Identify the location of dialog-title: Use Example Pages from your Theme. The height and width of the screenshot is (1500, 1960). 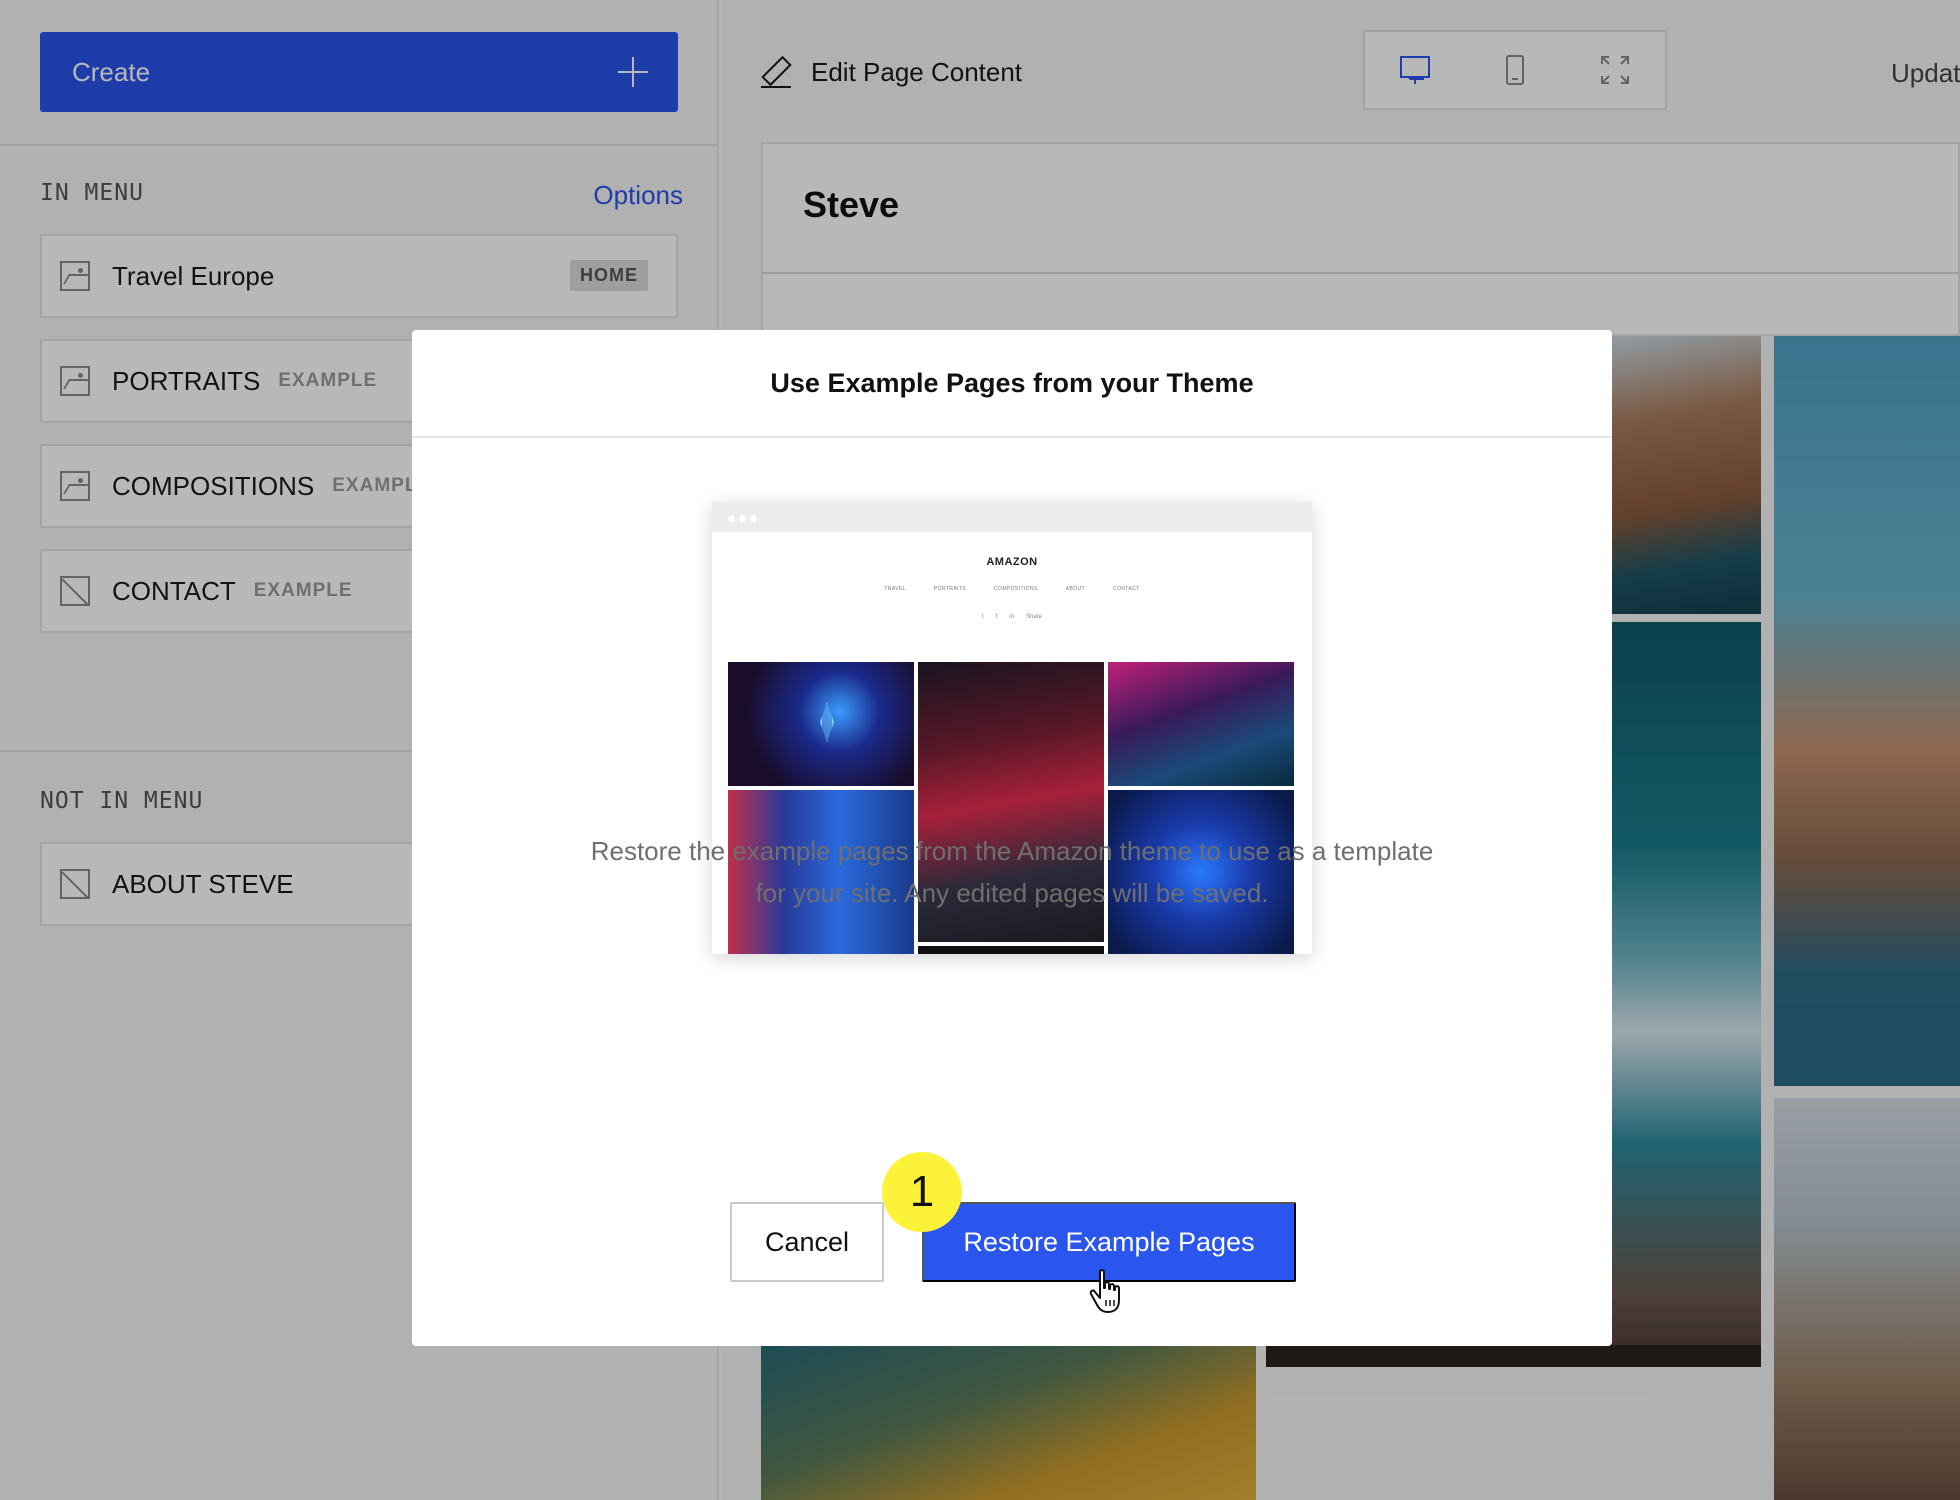
(1012, 384).